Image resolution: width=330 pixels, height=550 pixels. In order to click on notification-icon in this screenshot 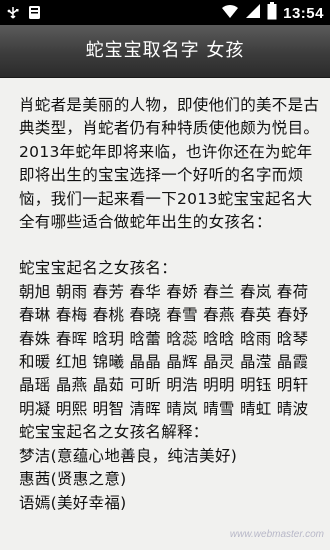, I will do `click(34, 15)`.